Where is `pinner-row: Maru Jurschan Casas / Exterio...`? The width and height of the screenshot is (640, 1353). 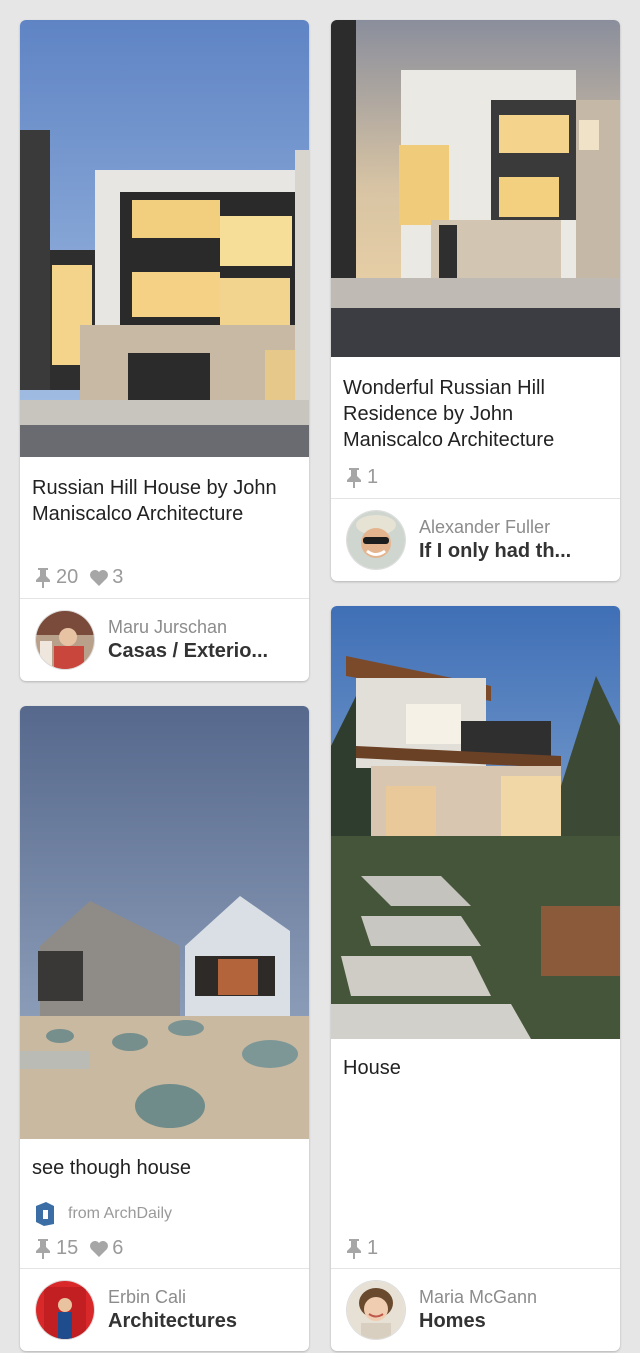 pinner-row: Maru Jurschan Casas / Exterio... is located at coordinates (164, 640).